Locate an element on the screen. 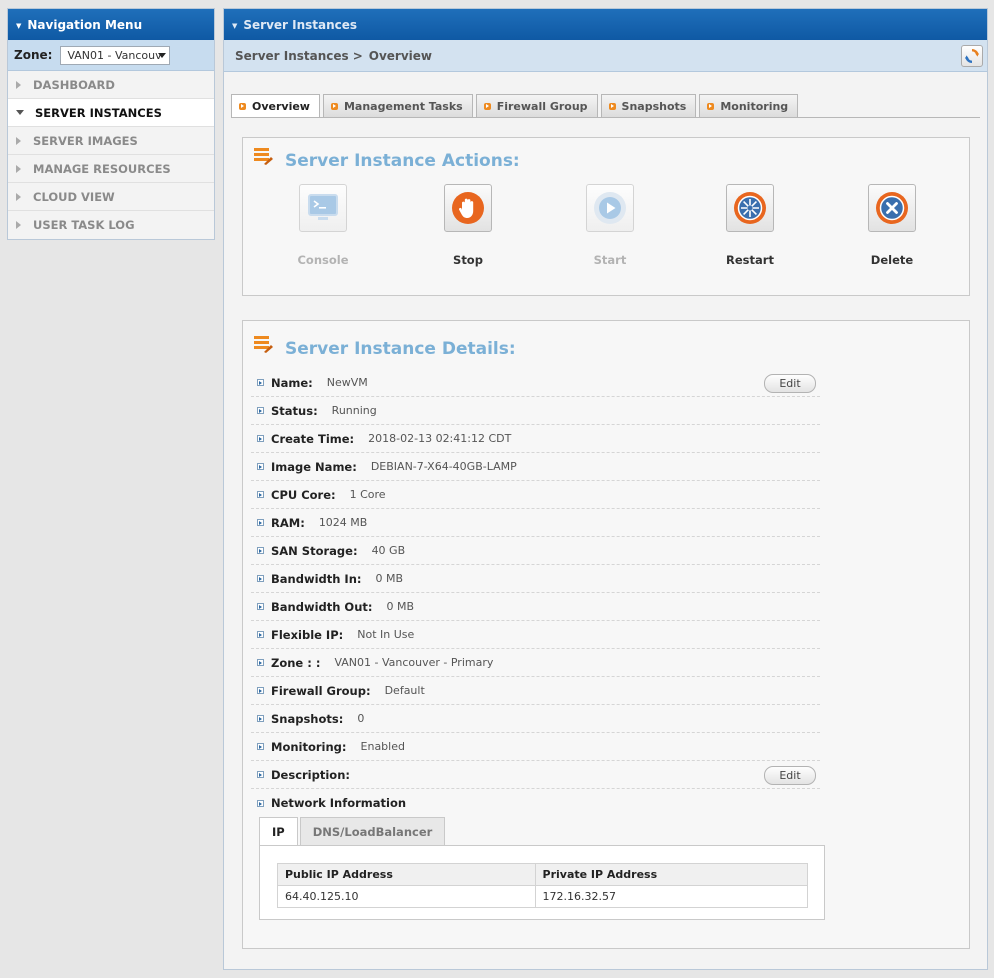 The image size is (994, 978). nav-item-server-images: SERVER IMAGES is located at coordinates (111, 141).